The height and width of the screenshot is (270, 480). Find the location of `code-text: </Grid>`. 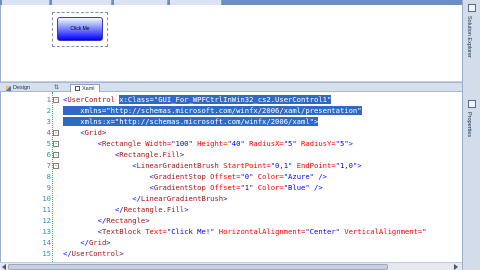

code-text: </Grid> is located at coordinates (87, 242).